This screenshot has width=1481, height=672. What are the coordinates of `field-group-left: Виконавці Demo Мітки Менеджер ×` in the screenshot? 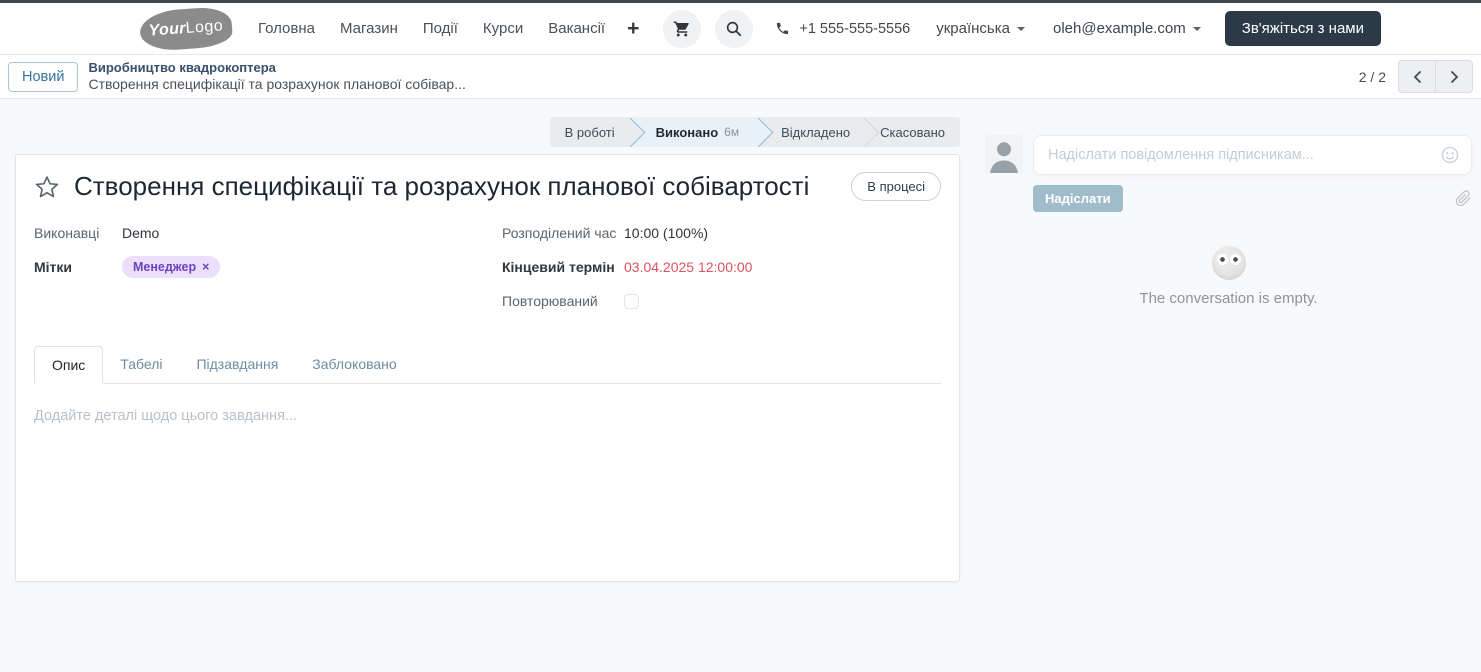 It's located at (254, 267).